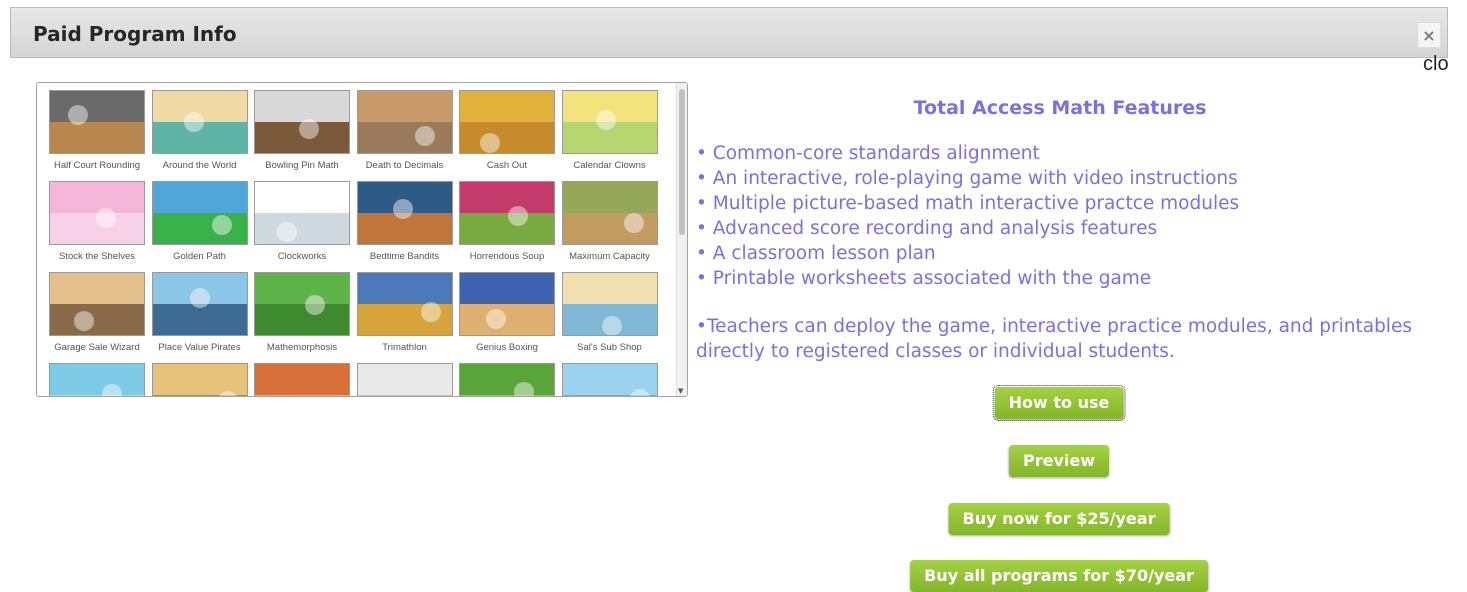  What do you see at coordinates (97, 347) in the screenshot?
I see `game-label: Garage Sale Wizard` at bounding box center [97, 347].